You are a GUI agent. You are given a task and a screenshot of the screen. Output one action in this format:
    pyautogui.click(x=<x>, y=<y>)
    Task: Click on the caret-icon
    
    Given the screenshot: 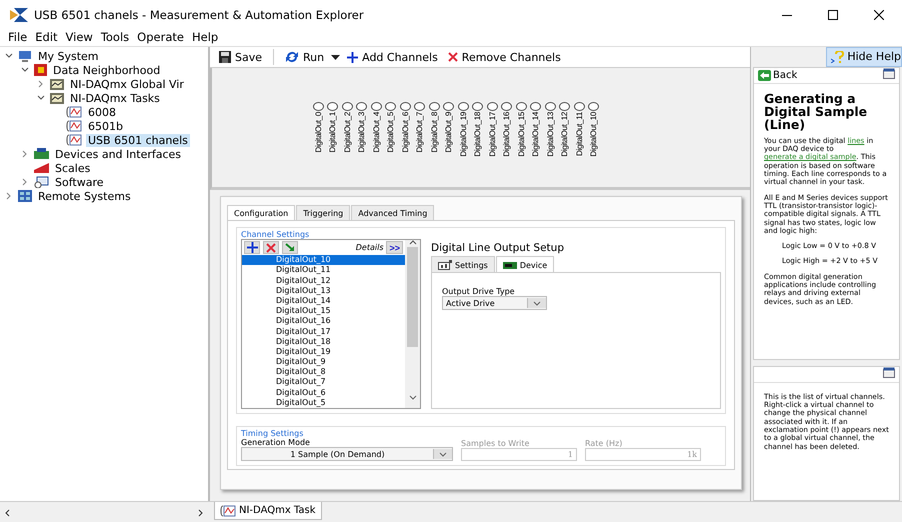 What is the action you would take?
    pyautogui.click(x=335, y=57)
    